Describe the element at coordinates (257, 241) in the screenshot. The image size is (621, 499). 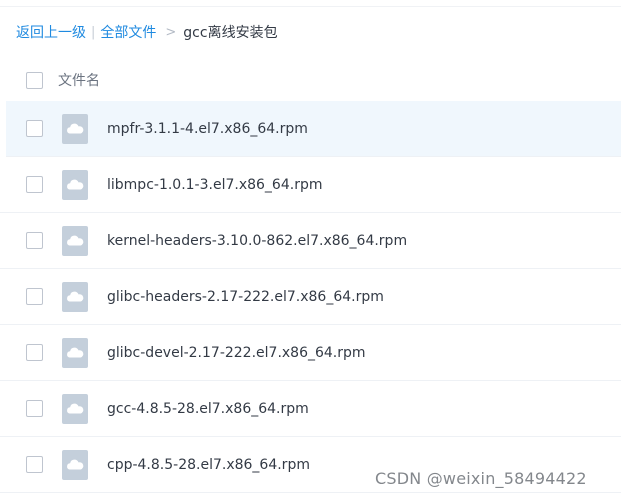
I see `file-name: kernel-headers-3.10.0-862.el7.x86_64.rpm` at that location.